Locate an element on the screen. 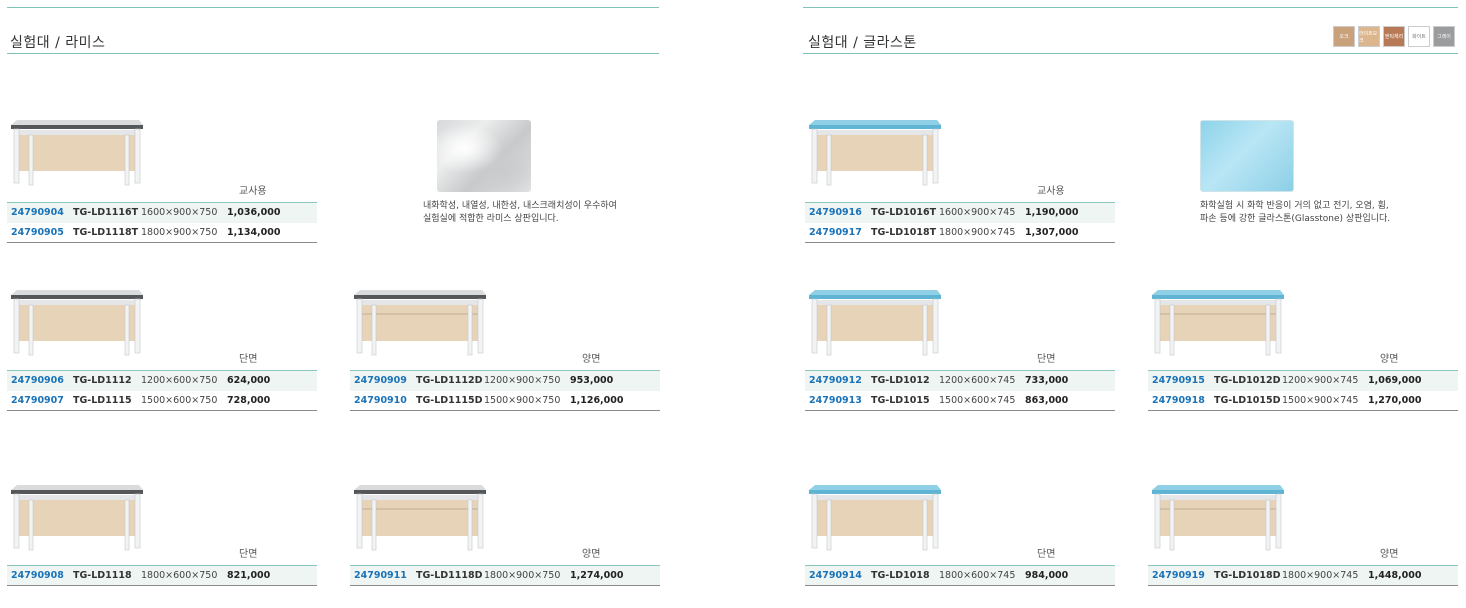 This screenshot has width=1466, height=608. lamis-sample-image is located at coordinates (484, 156).